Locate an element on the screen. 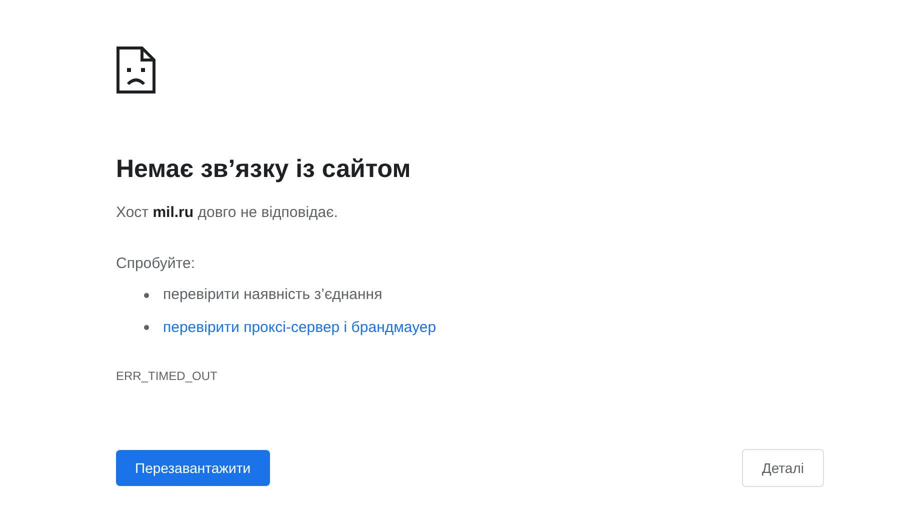 This screenshot has height=505, width=900. reload-button: Перезавантажити is located at coordinates (193, 468).